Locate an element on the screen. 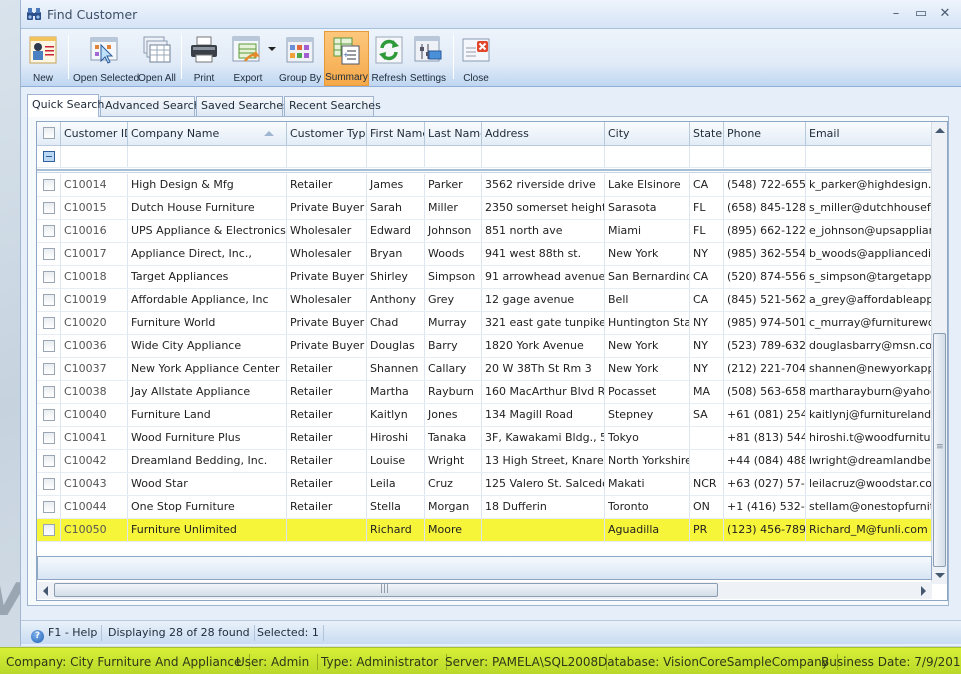 The height and width of the screenshot is (674, 961). cell-last-name: Tanaka is located at coordinates (453, 438).